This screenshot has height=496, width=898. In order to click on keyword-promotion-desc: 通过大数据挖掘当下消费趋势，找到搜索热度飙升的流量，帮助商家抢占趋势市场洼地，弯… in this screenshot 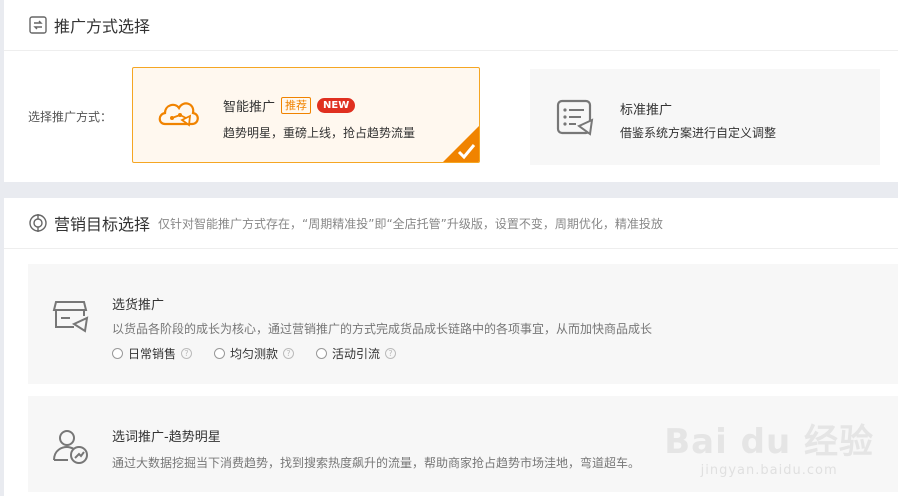, I will do `click(376, 463)`.